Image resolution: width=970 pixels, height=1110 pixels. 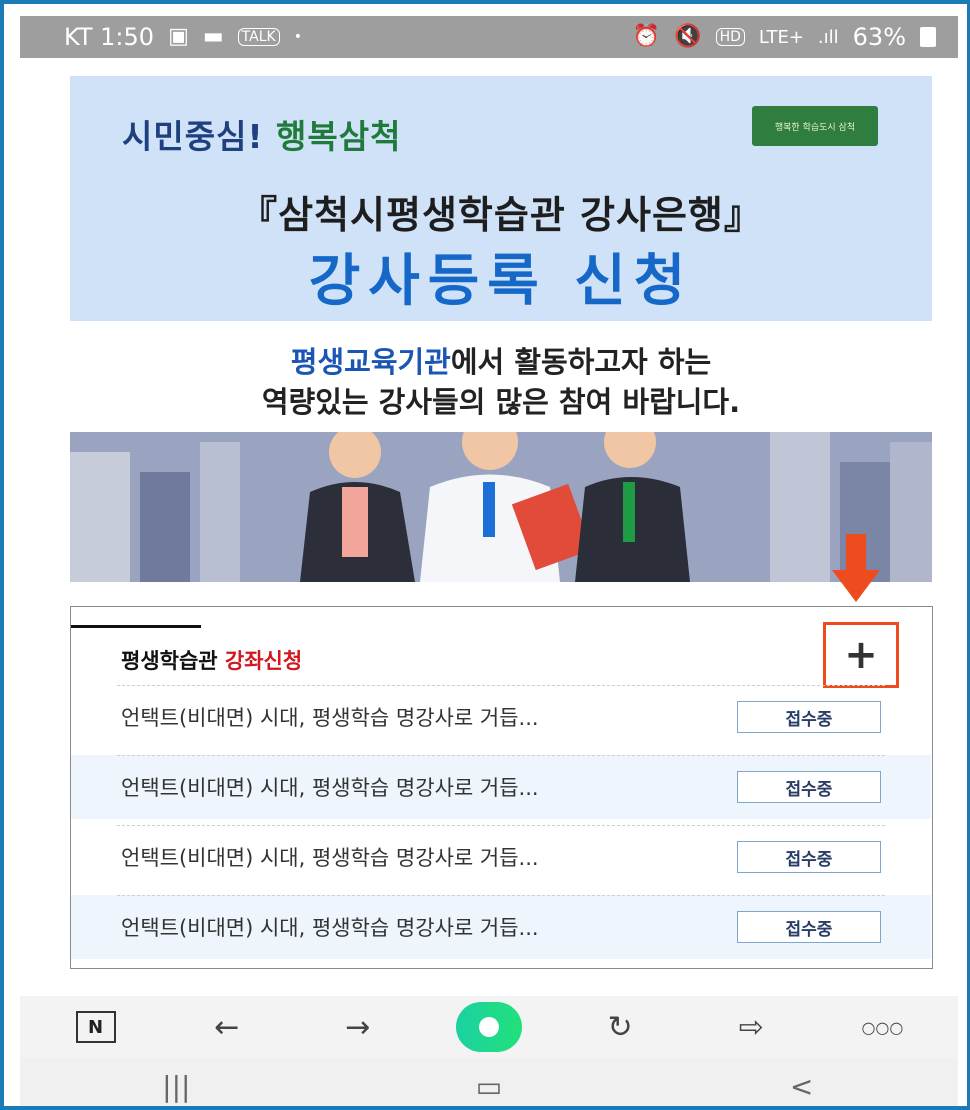 What do you see at coordinates (781, 37) in the screenshot?
I see `lte-icon: LTE+` at bounding box center [781, 37].